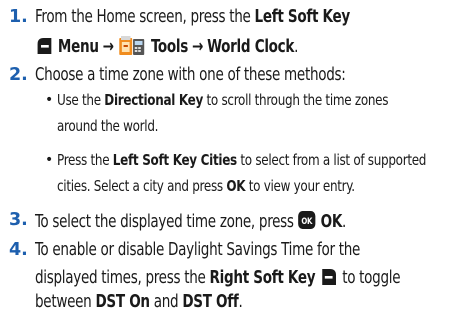 The image size is (472, 327). What do you see at coordinates (302, 17) in the screenshot?
I see `left-soft-key-label: Left Soft Key` at bounding box center [302, 17].